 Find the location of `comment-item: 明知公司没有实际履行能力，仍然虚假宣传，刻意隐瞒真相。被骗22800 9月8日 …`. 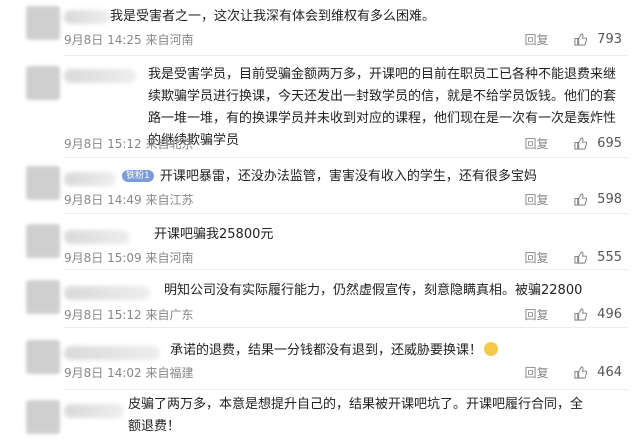

comment-item: 明知公司没有实际履行能力，仍然虚假宣传，刻意隐瞒真相。被骗22800 9月8日 … is located at coordinates (320, 299).